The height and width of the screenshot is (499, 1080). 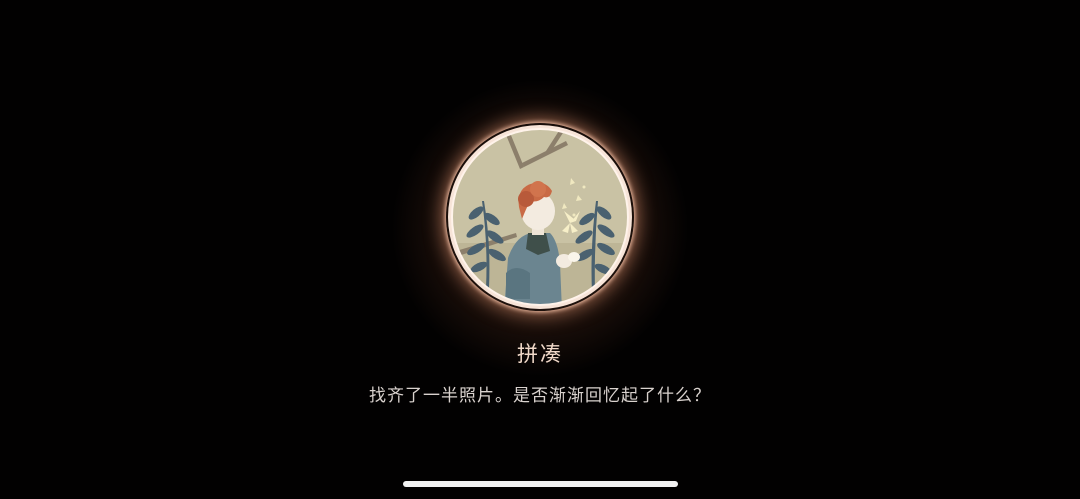 I want to click on boy-butterfly-illustration, so click(x=540, y=217).